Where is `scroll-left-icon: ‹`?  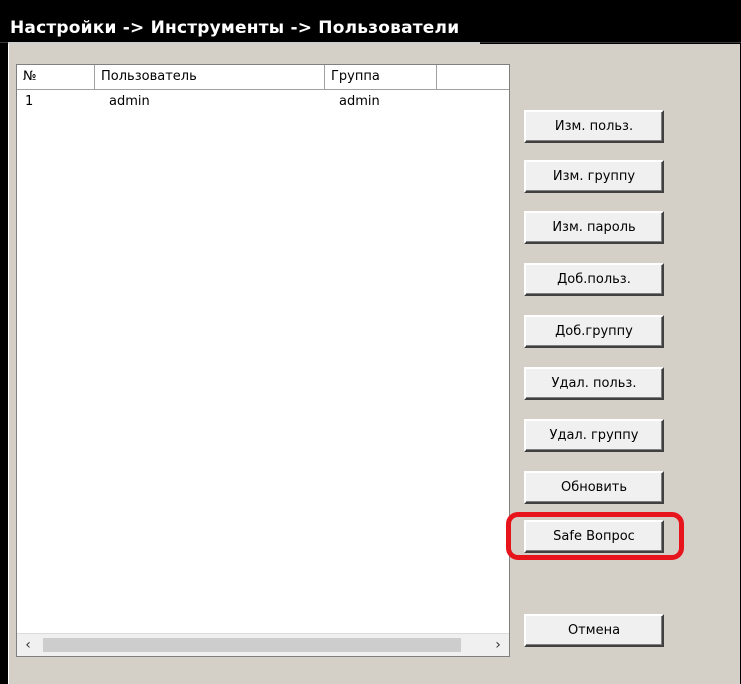 scroll-left-icon: ‹ is located at coordinates (28, 645).